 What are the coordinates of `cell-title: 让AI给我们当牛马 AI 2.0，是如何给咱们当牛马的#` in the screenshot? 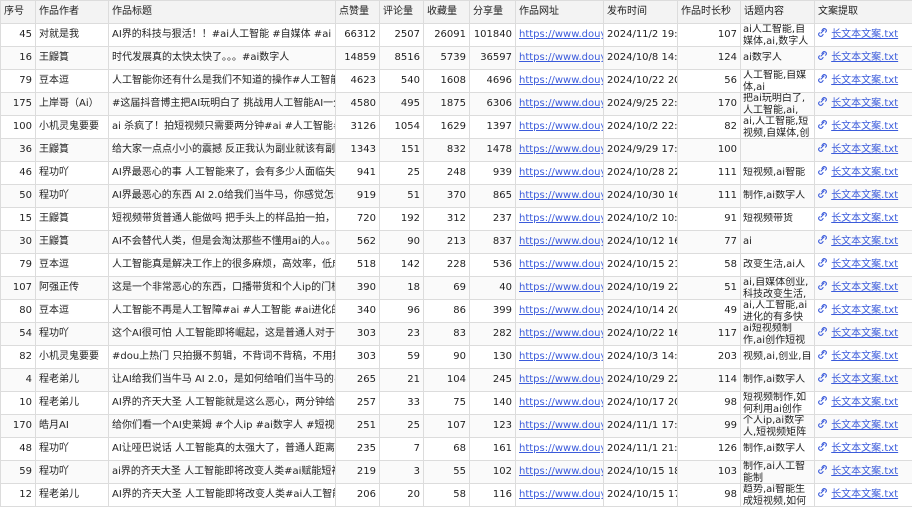 It's located at (222, 380).